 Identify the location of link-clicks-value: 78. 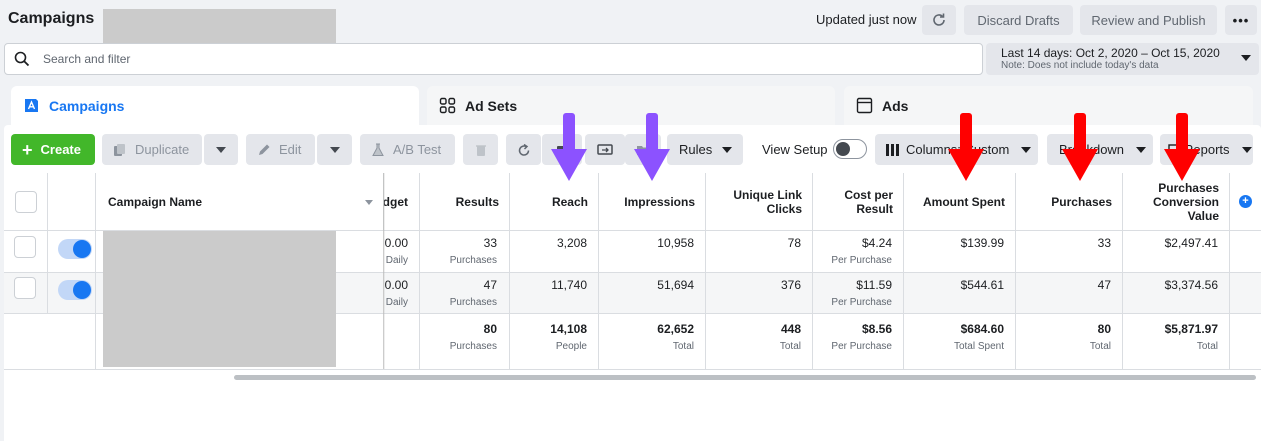
(794, 243).